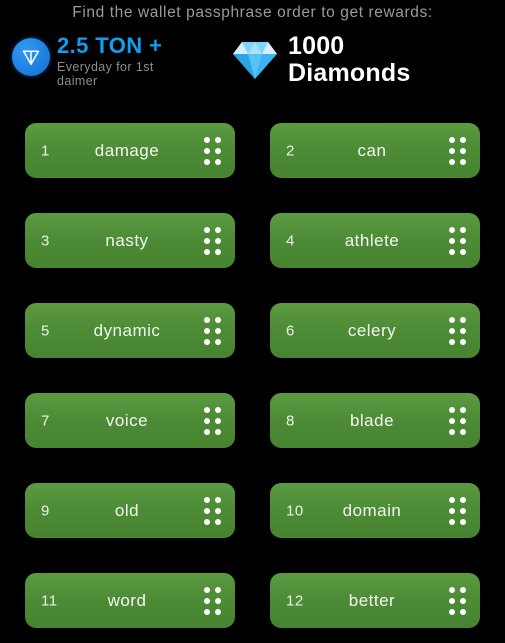 Image resolution: width=505 pixels, height=643 pixels. What do you see at coordinates (130, 510) in the screenshot?
I see `word-card: 9 old` at bounding box center [130, 510].